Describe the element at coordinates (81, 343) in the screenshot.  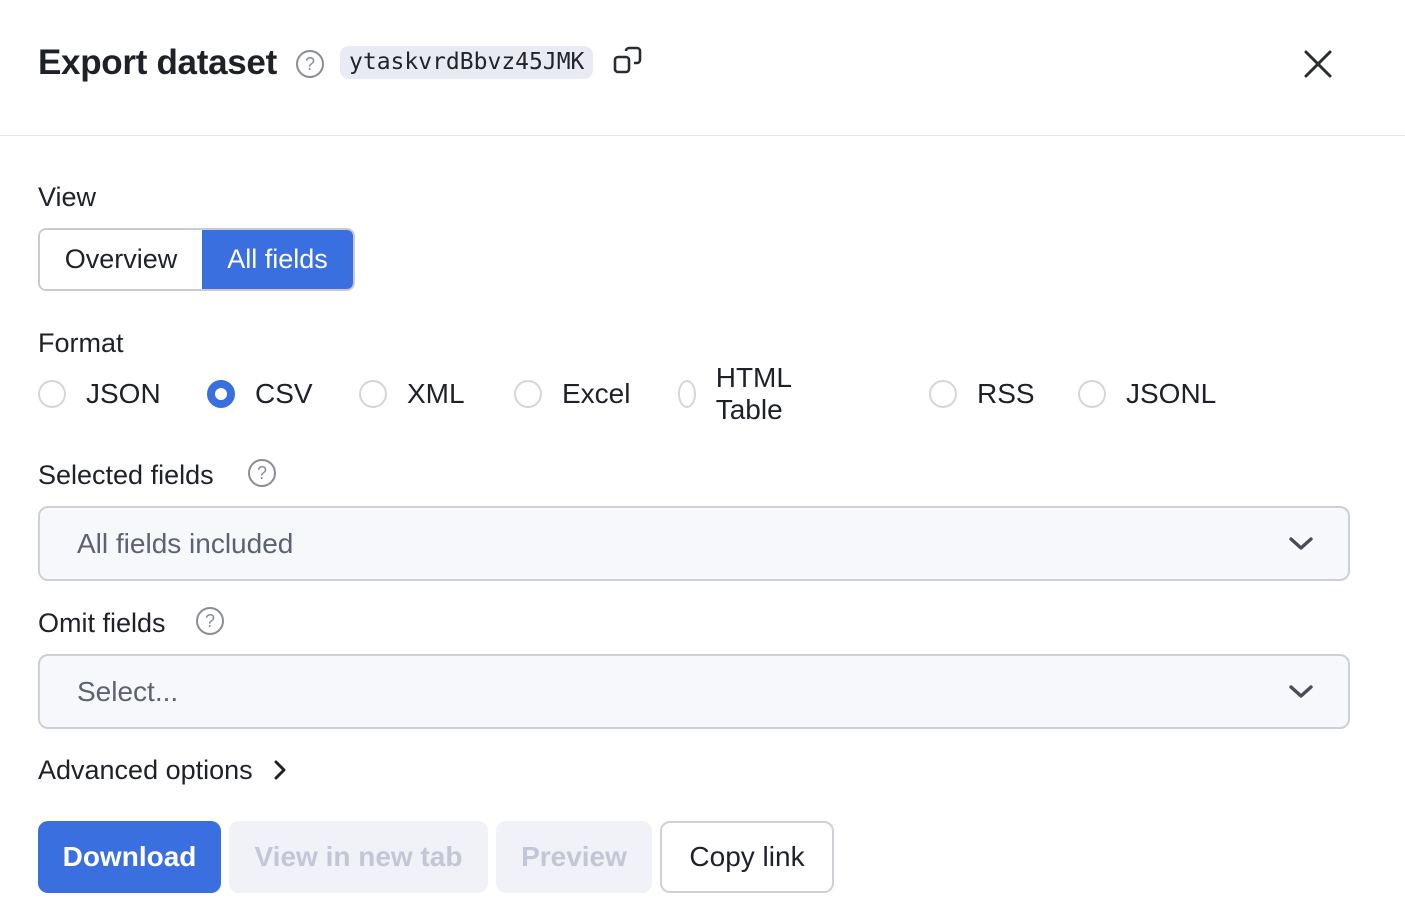
I see `format-label: Format` at that location.